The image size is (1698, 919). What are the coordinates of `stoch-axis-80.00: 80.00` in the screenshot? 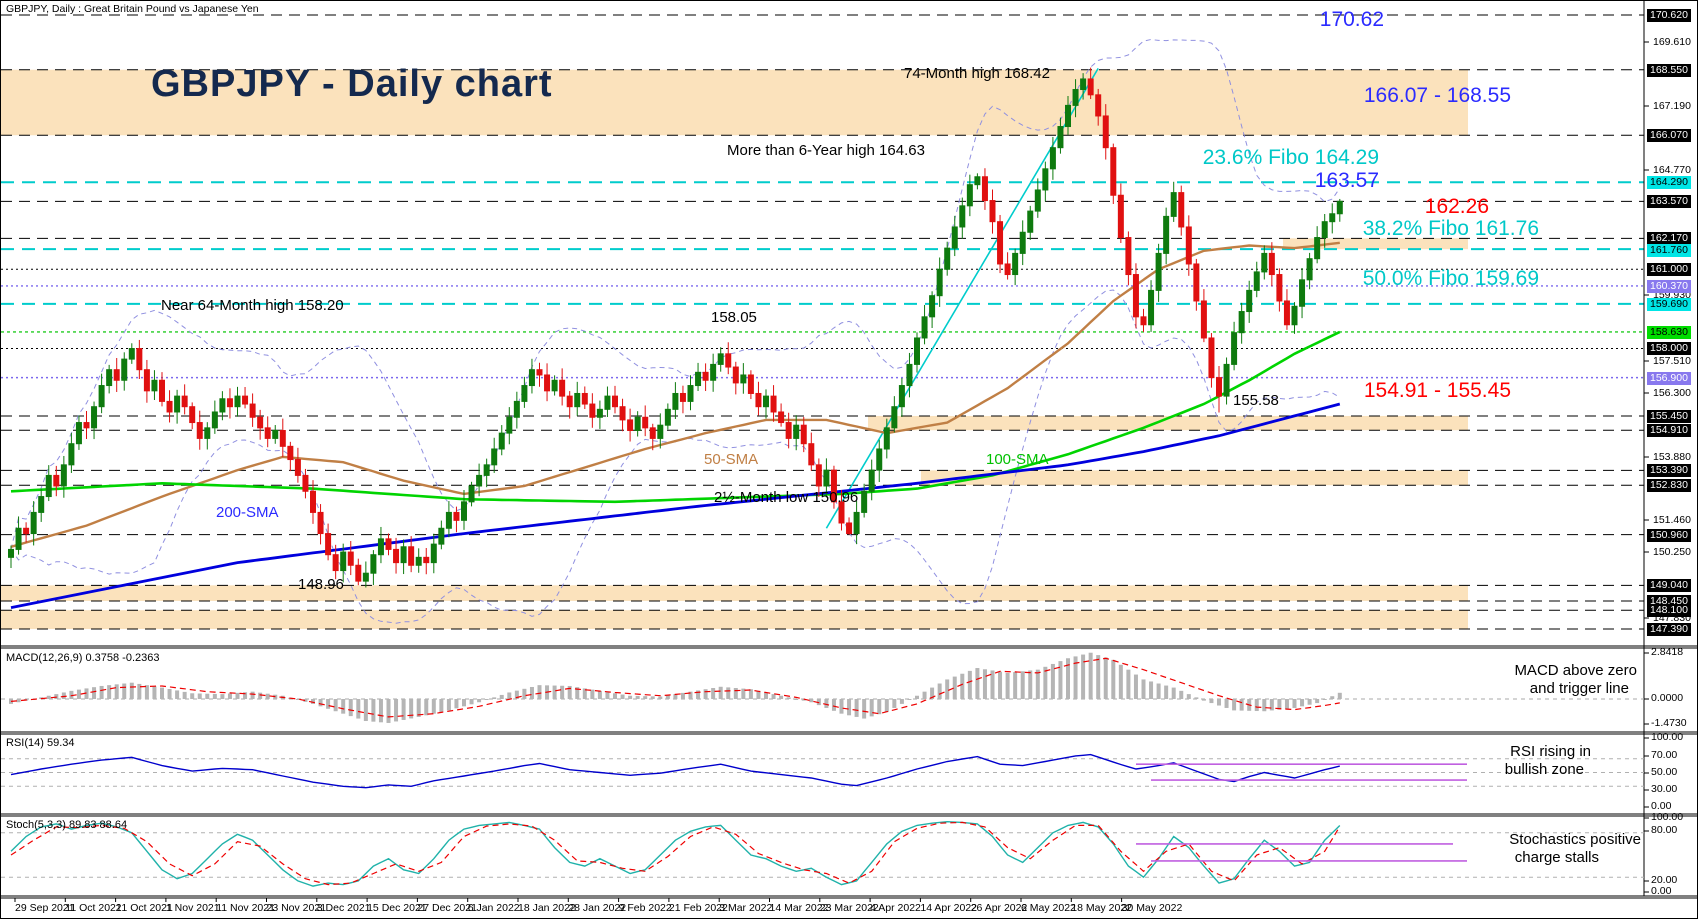 It's located at (1664, 830).